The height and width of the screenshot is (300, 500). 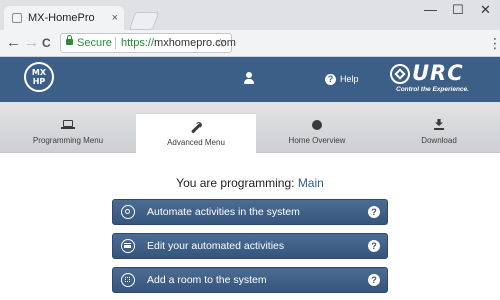 I want to click on urc-tagline: Control the Experience., so click(x=432, y=89).